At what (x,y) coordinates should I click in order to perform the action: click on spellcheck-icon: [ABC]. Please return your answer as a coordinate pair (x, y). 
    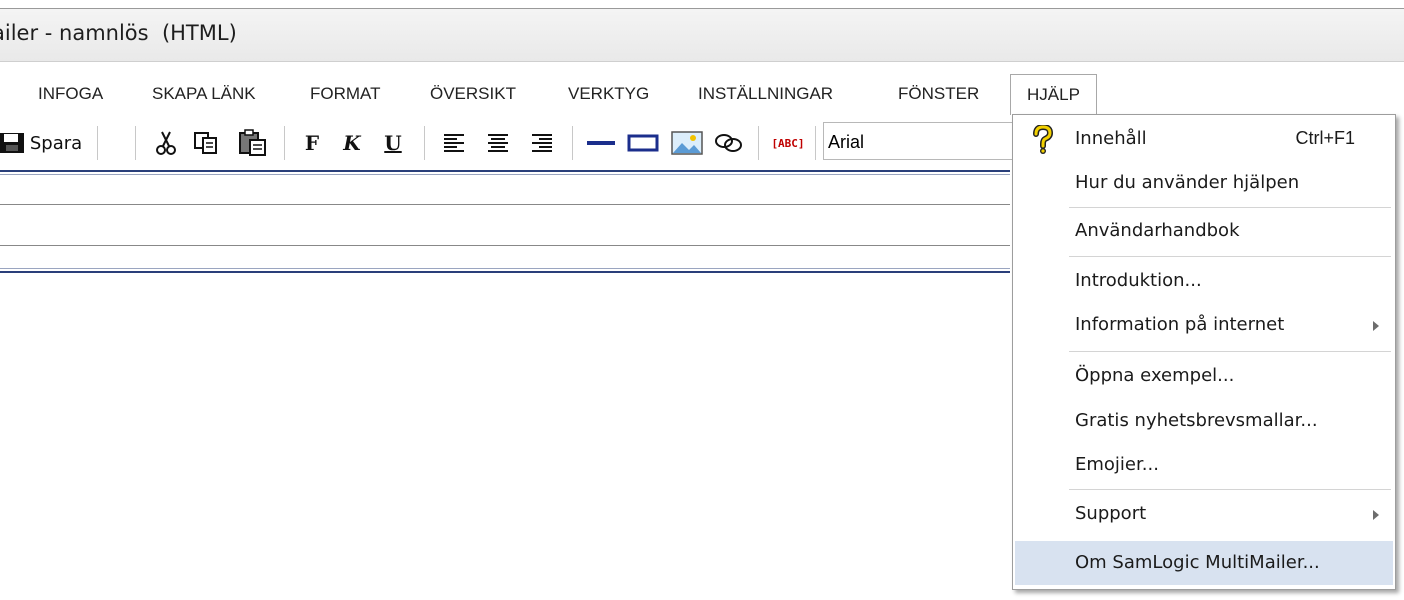
    Looking at the image, I should click on (788, 143).